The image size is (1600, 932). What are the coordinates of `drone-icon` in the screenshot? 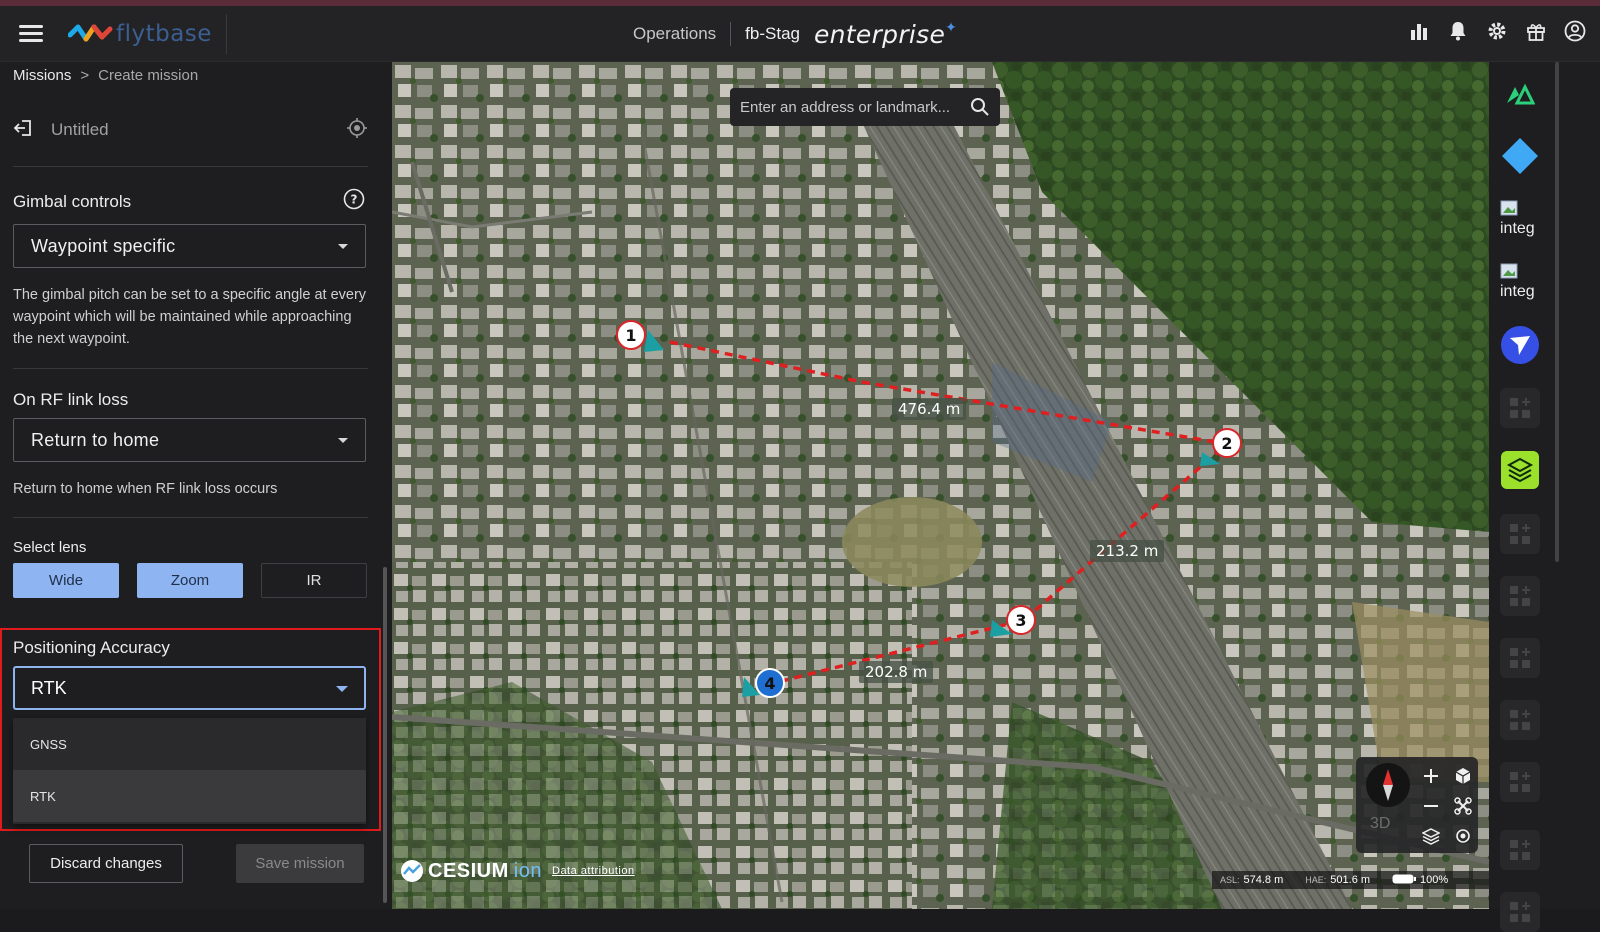 It's located at (1463, 806).